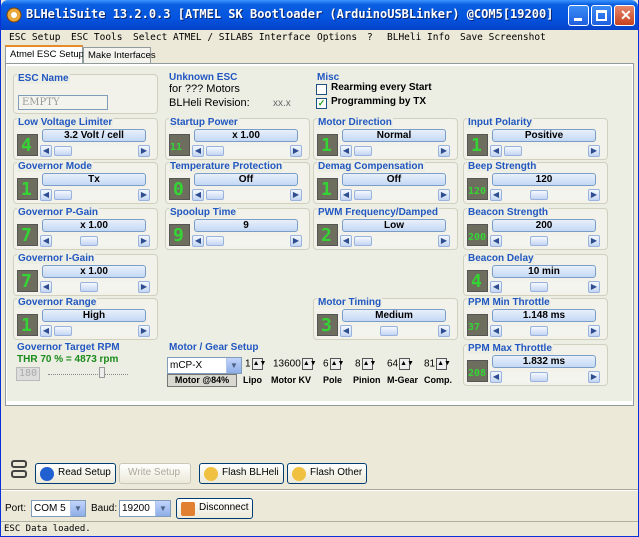 The width and height of the screenshot is (639, 537). What do you see at coordinates (221, 37) in the screenshot?
I see `menu-select-interface: Select ATMEL / SILABS Interface` at bounding box center [221, 37].